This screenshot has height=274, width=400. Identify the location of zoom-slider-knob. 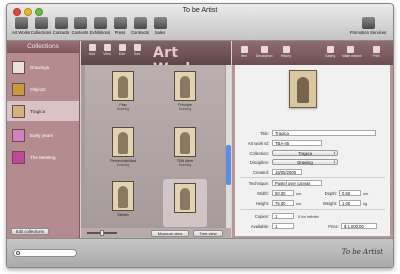
(102, 233).